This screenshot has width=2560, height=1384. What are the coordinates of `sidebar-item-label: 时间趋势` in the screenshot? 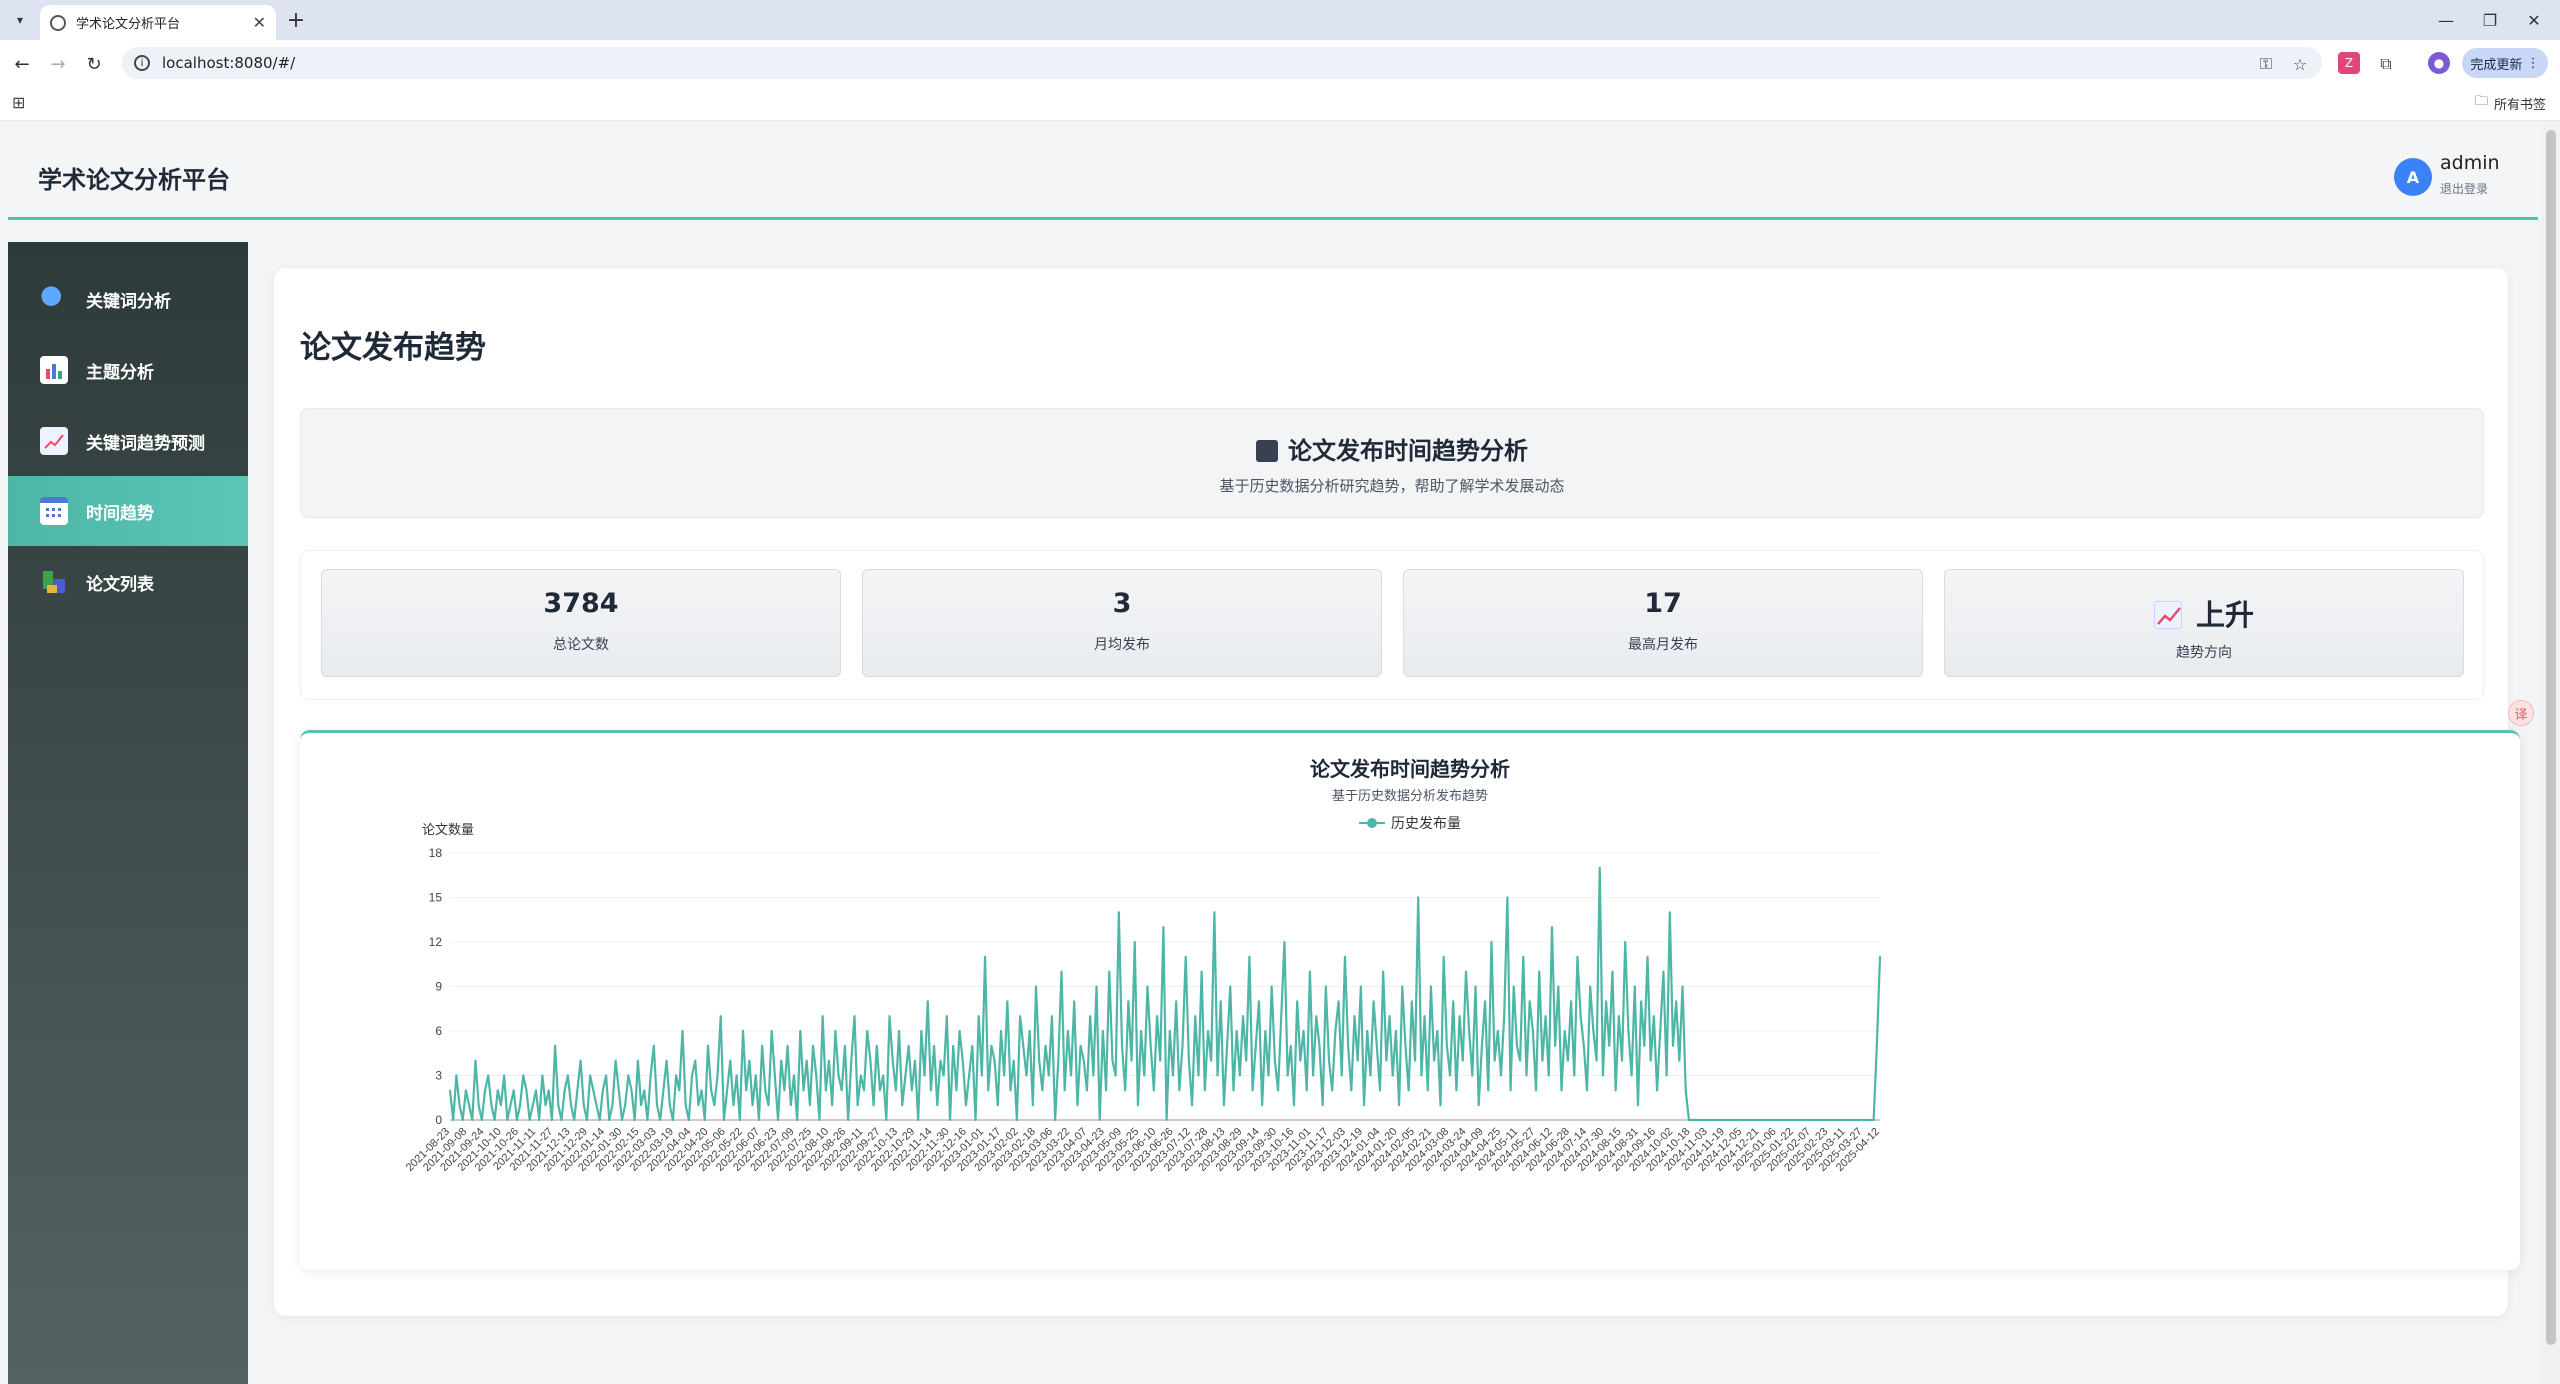 It's located at (120, 513).